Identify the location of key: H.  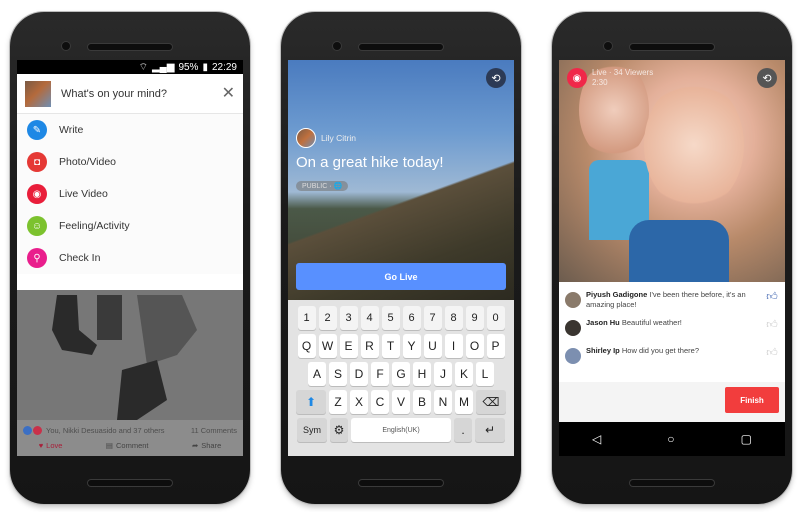
(422, 374).